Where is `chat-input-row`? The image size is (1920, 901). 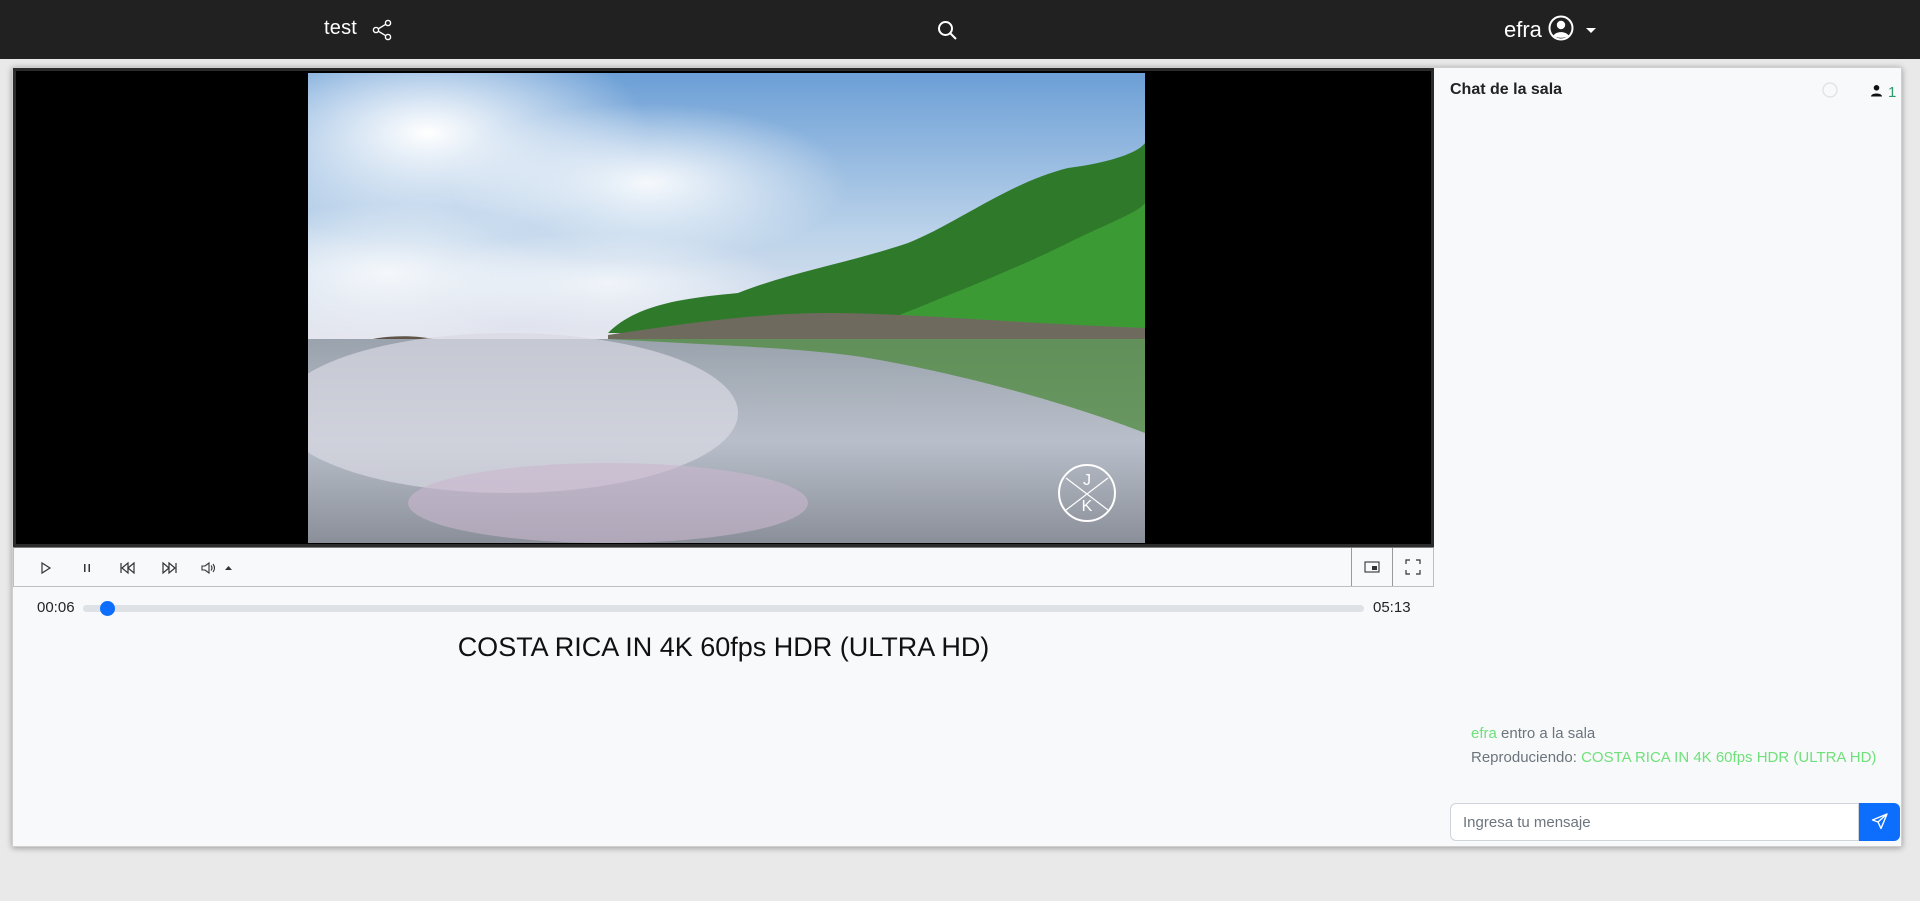 chat-input-row is located at coordinates (1675, 822).